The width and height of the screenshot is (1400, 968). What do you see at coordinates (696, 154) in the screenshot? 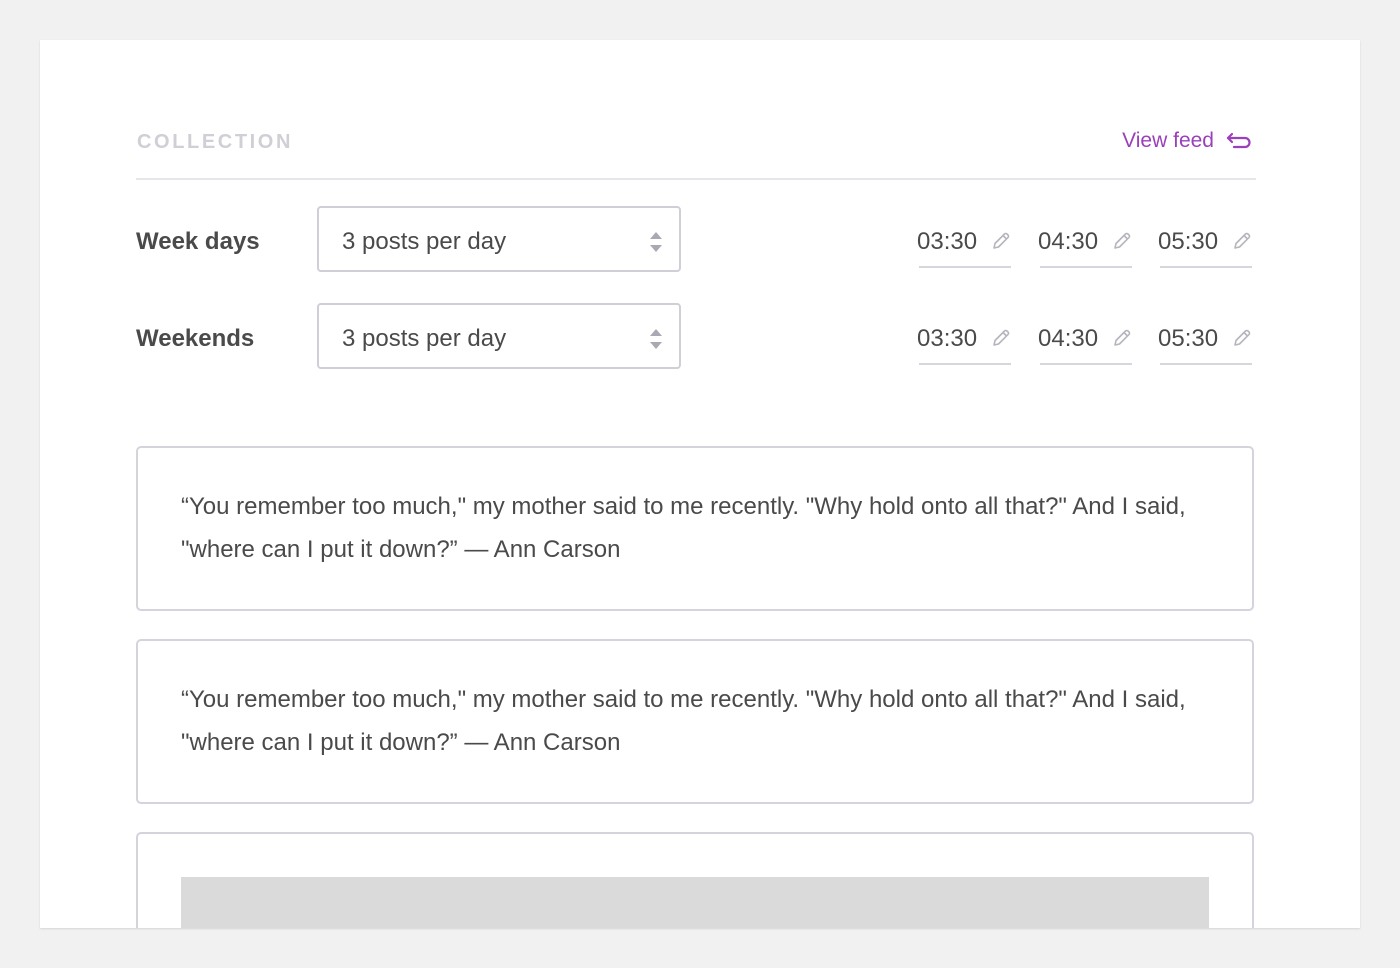
I see `collection-header: COLLECTION View feed` at bounding box center [696, 154].